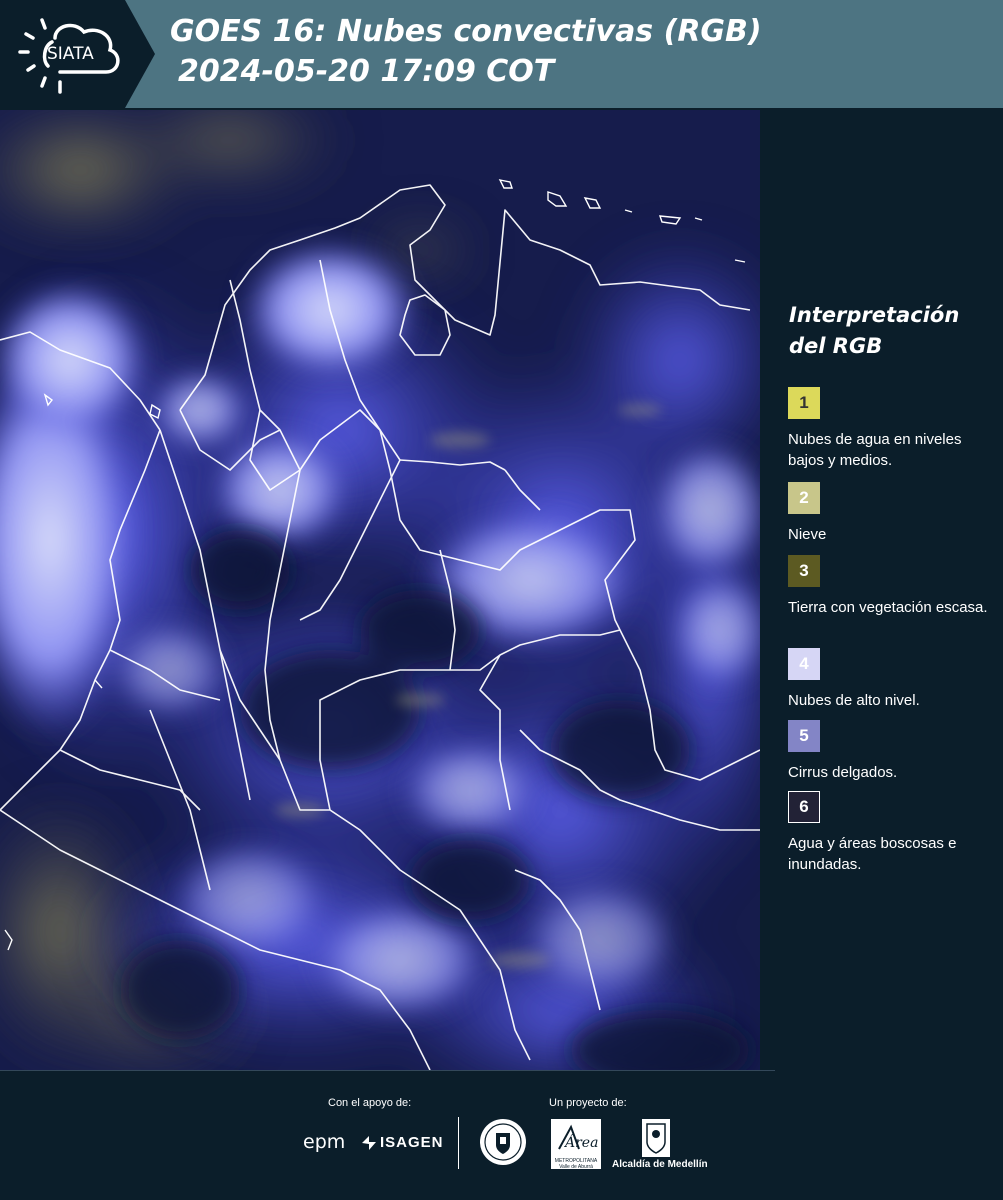 Image resolution: width=1003 pixels, height=1200 pixels. What do you see at coordinates (804, 664) in the screenshot?
I see `legend-swatch-4: 4` at bounding box center [804, 664].